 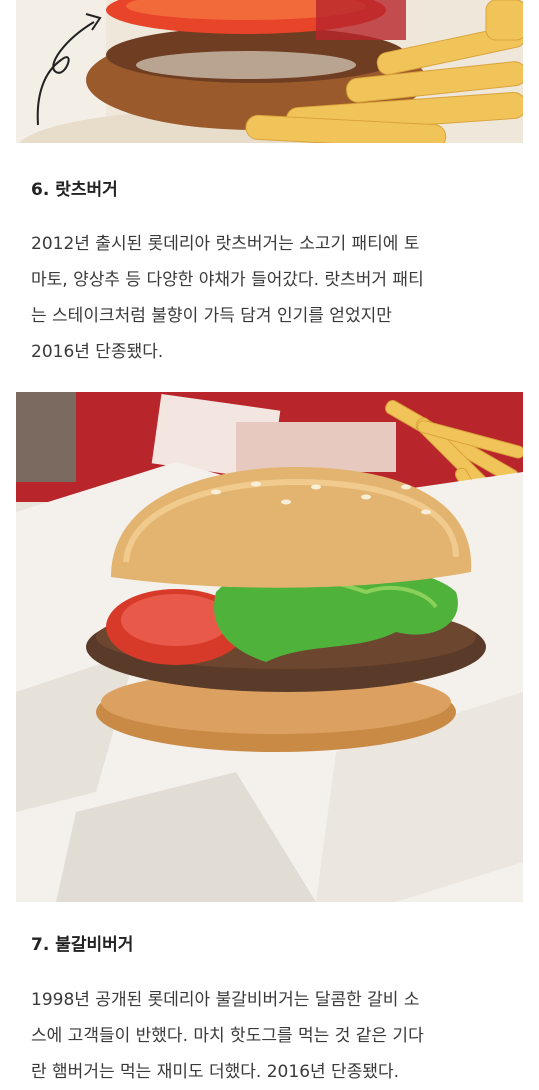 I want to click on section-heading-bulgalbi-burger: 7. 불갈비버거, so click(x=82, y=945).